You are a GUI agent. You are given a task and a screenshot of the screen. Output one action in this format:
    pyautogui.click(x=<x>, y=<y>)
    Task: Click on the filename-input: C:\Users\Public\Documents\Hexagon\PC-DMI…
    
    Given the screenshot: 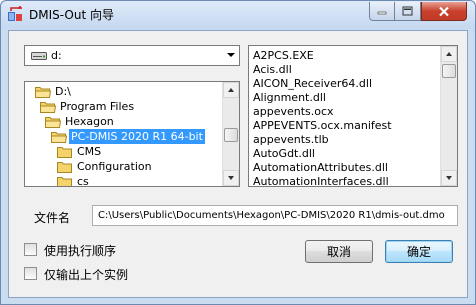 What is the action you would take?
    pyautogui.click(x=275, y=215)
    